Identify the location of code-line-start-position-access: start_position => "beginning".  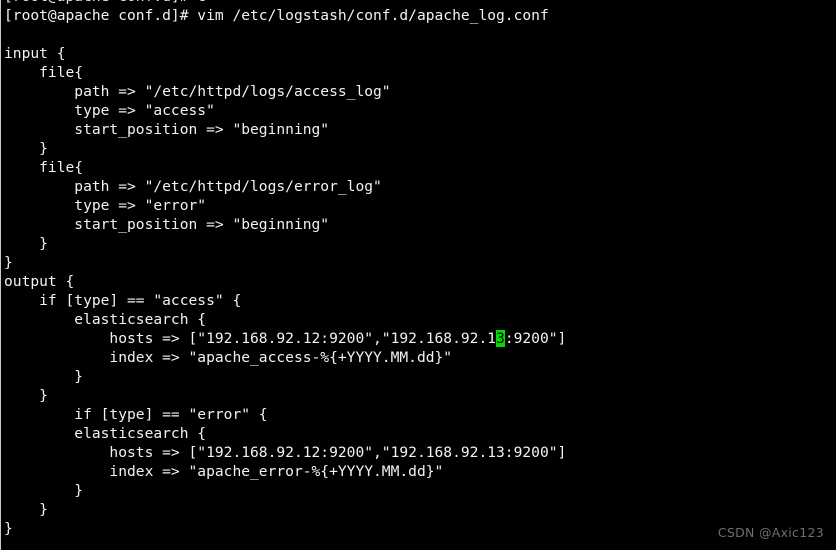
(167, 129).